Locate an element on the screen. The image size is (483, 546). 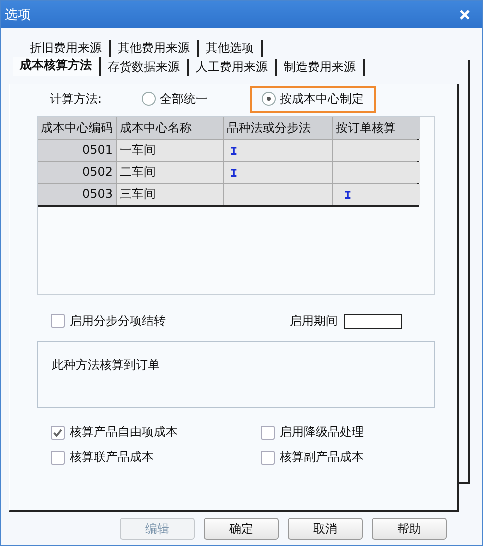
window-title: 选项 is located at coordinates (18, 15).